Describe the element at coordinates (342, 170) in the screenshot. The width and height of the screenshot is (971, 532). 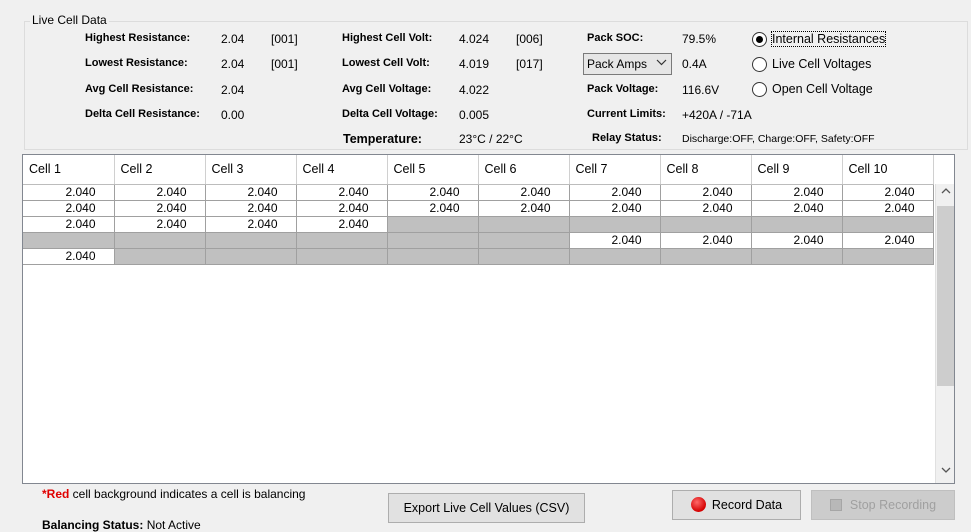
I see `column-header: Cell 4` at that location.